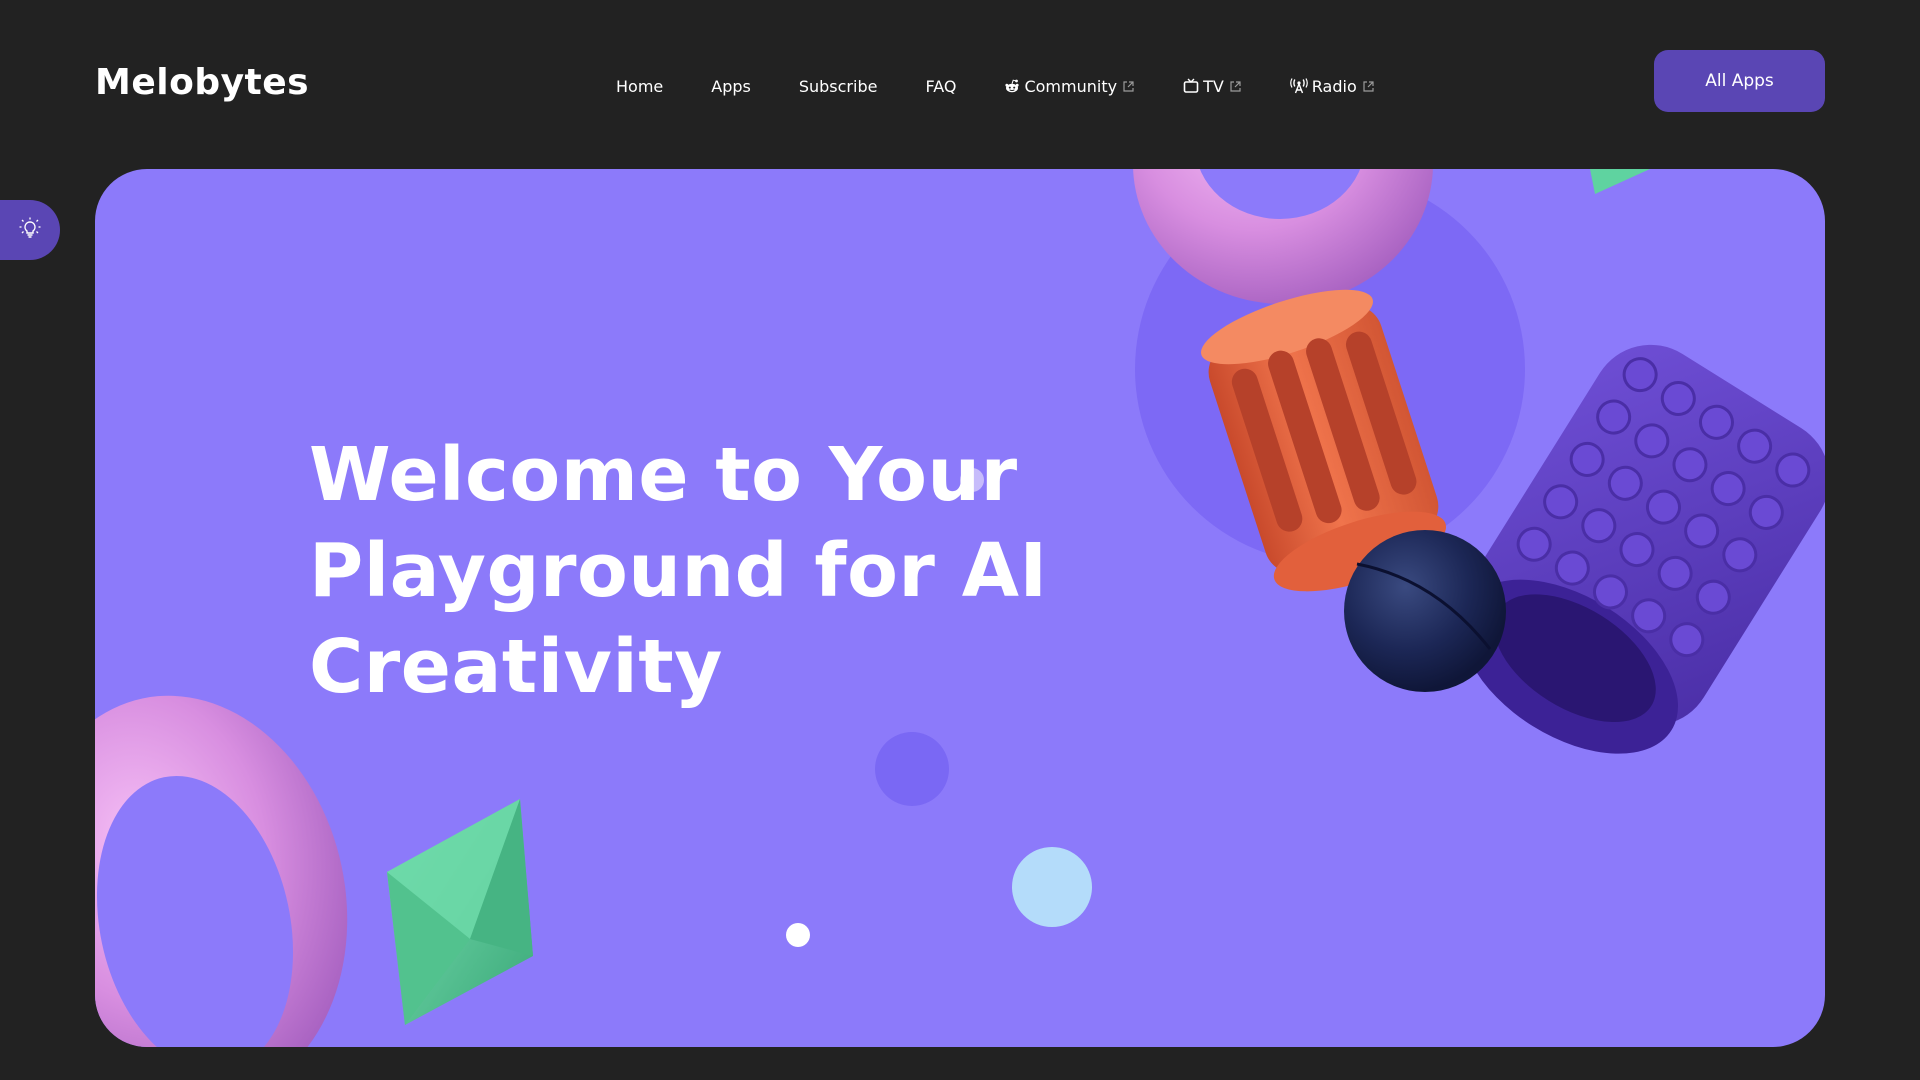  I want to click on nav-community-label: Community, so click(1071, 86).